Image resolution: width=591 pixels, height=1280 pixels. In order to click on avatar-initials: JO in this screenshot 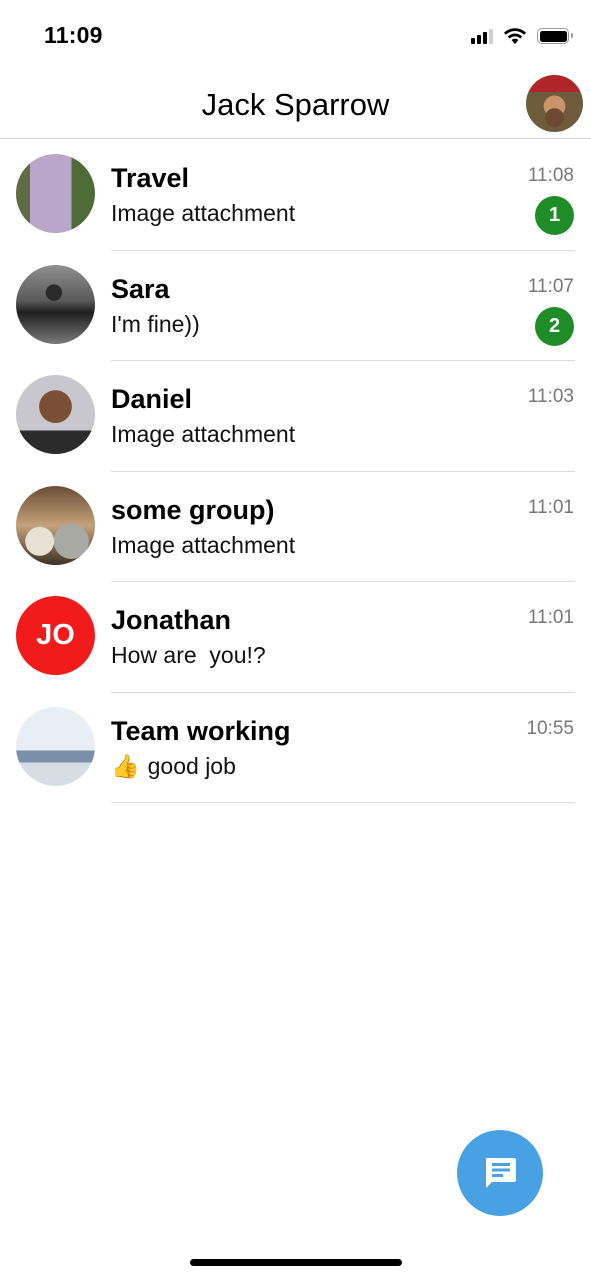, I will do `click(55, 635)`.